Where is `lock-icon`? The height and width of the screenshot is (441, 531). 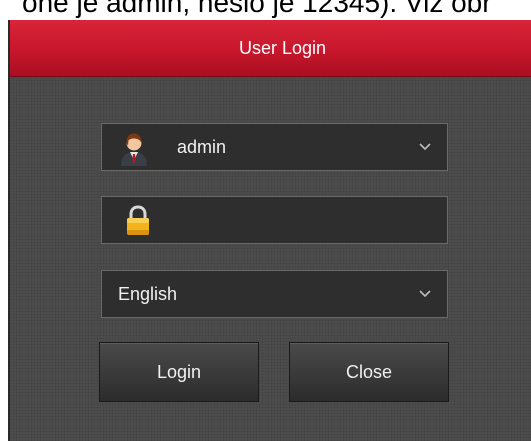 lock-icon is located at coordinates (138, 220).